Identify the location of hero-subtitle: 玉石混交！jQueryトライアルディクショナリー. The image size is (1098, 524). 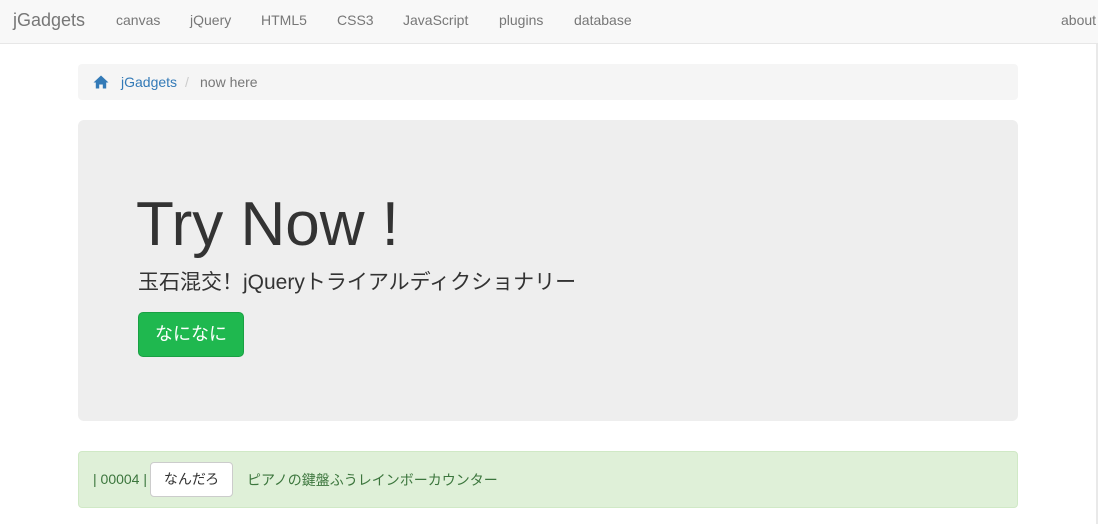
(357, 282).